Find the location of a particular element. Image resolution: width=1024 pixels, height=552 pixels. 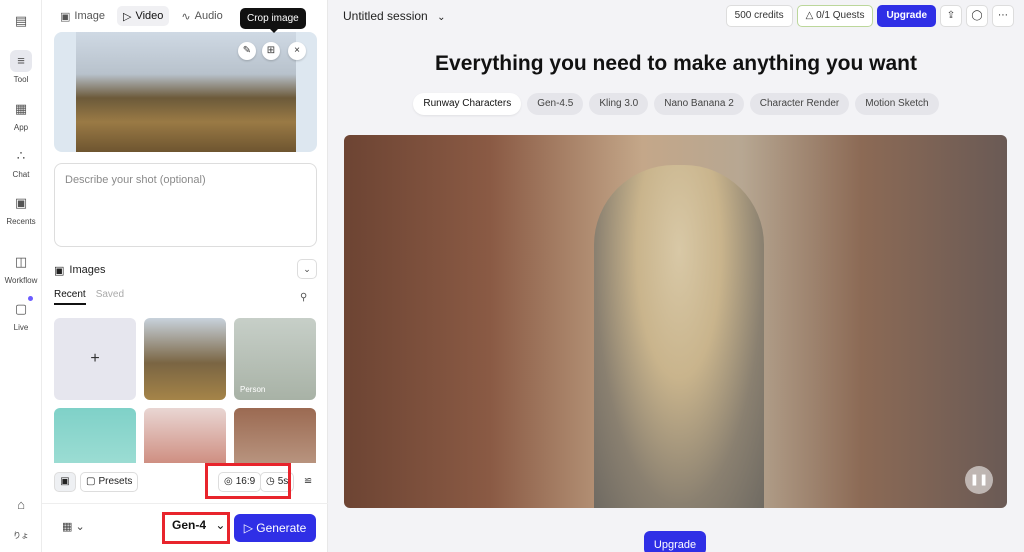

presets-label: Presets is located at coordinates (115, 481).